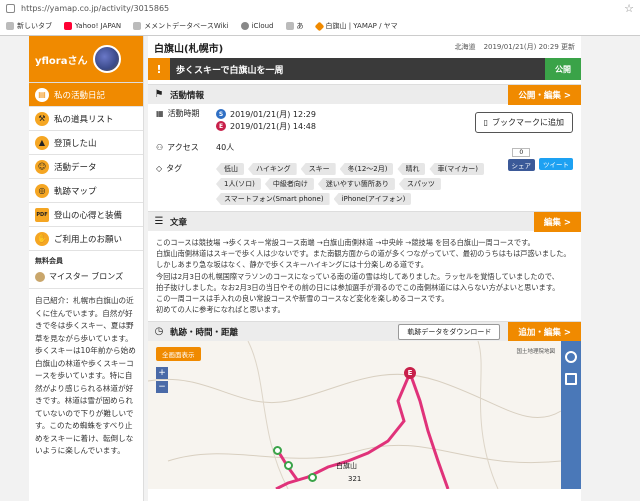  I want to click on refresh-icon, so click(571, 357).